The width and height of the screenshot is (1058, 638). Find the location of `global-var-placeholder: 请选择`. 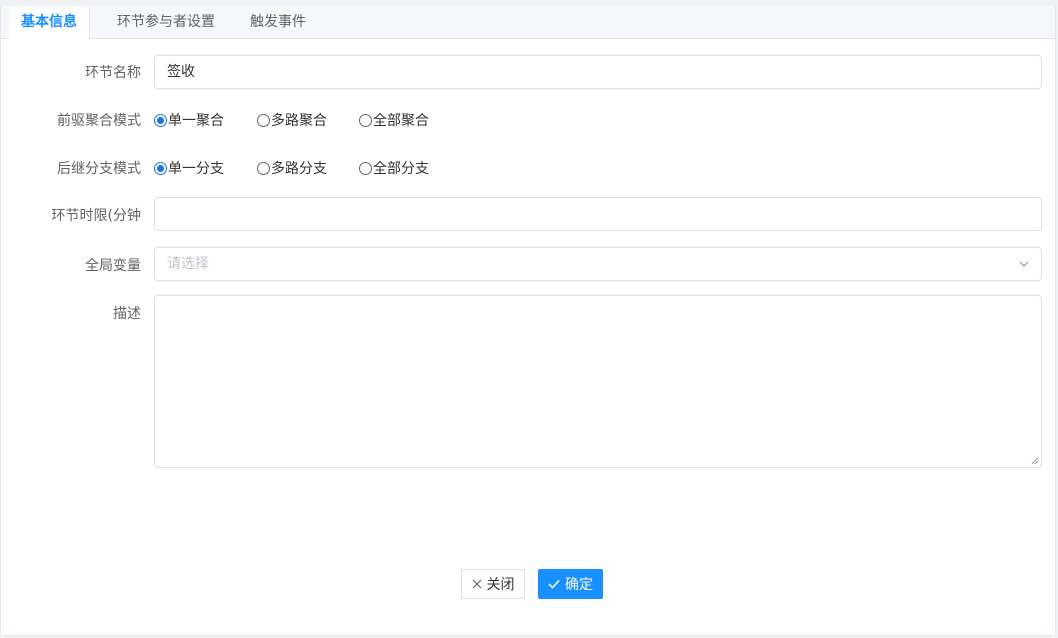

global-var-placeholder: 请选择 is located at coordinates (188, 264).